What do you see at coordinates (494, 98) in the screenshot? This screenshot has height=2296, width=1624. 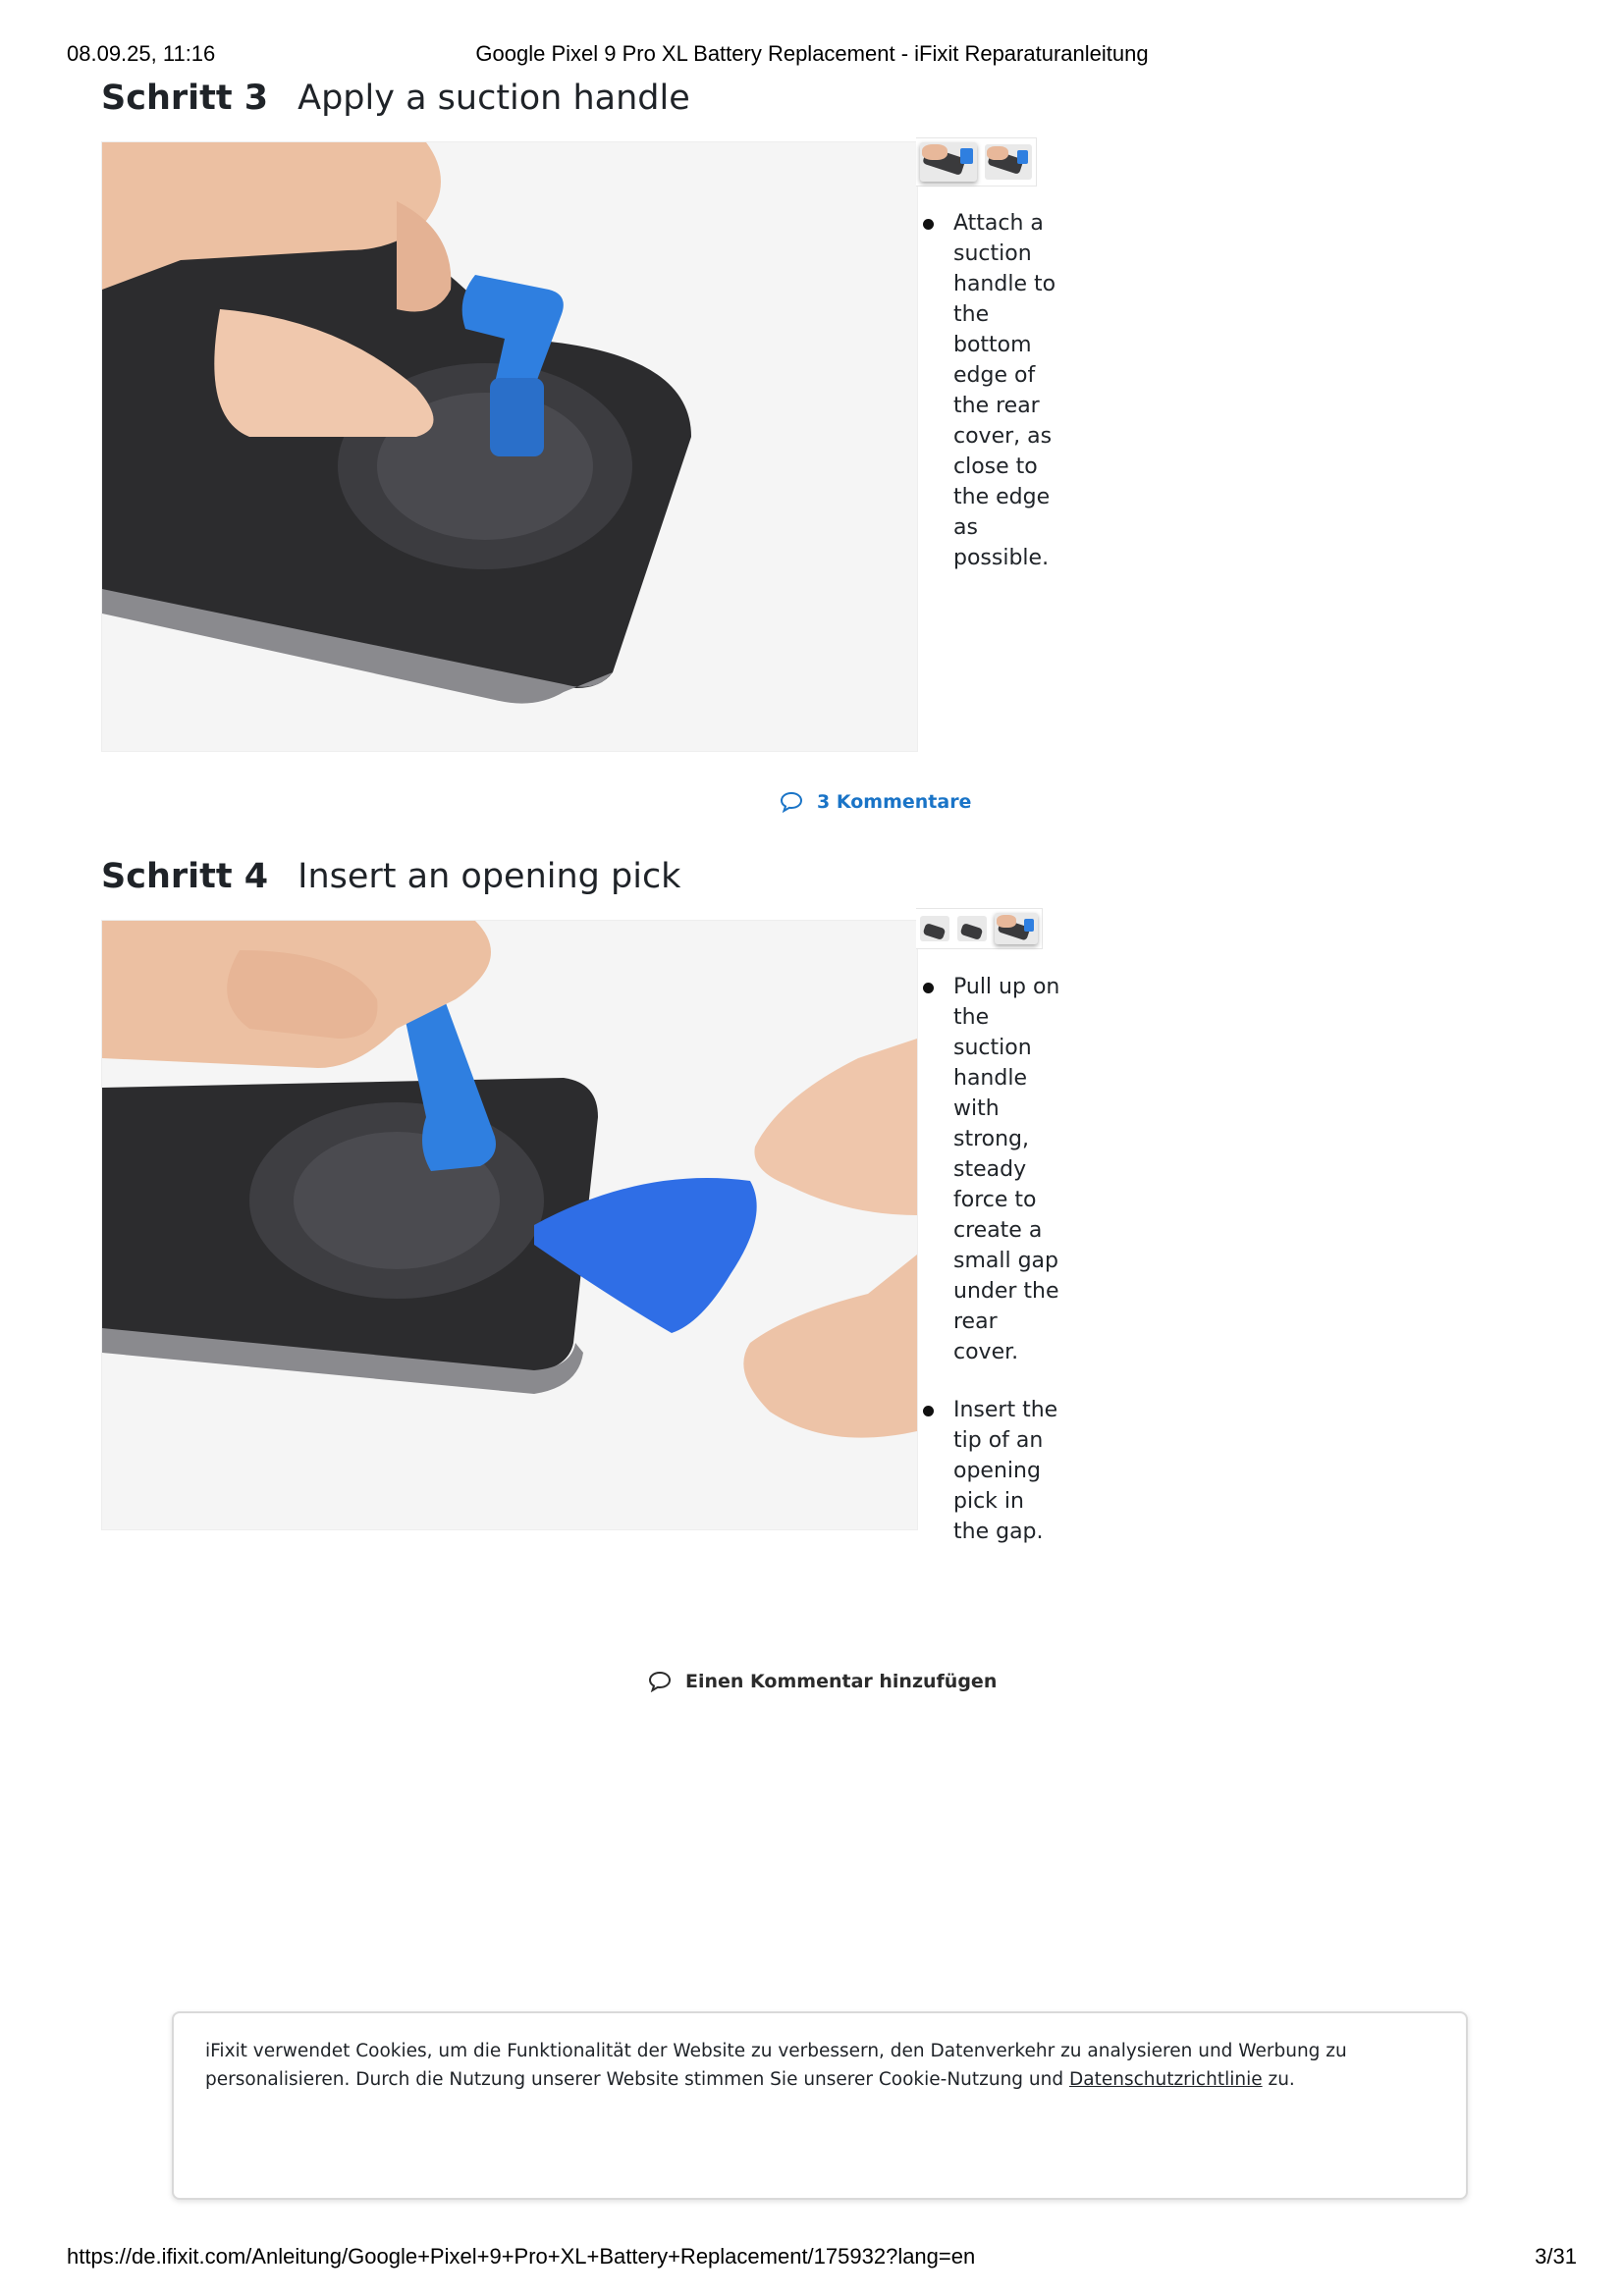 I see `step-3-title: Apply a suction handle` at bounding box center [494, 98].